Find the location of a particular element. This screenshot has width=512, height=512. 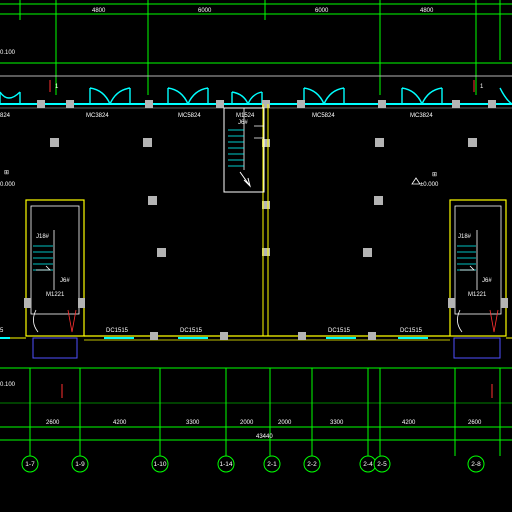

window-label-2: DC1515 is located at coordinates (191, 331).